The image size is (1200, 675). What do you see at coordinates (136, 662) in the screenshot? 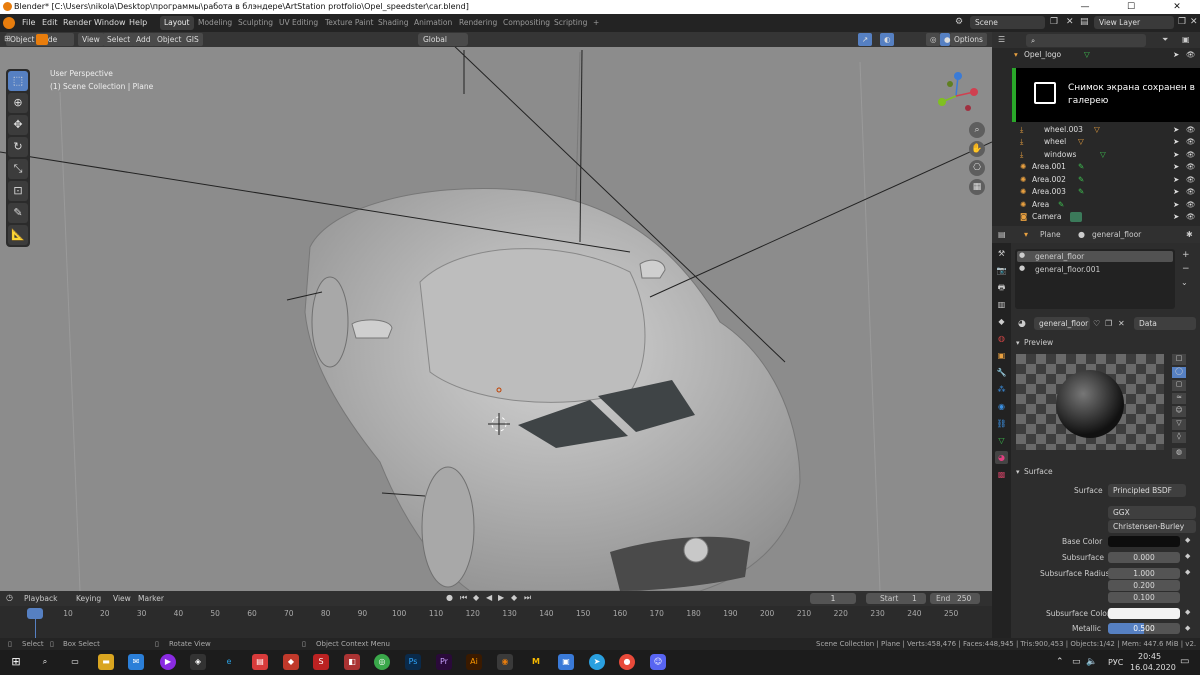
I see `mail-icon: ✉` at bounding box center [136, 662].